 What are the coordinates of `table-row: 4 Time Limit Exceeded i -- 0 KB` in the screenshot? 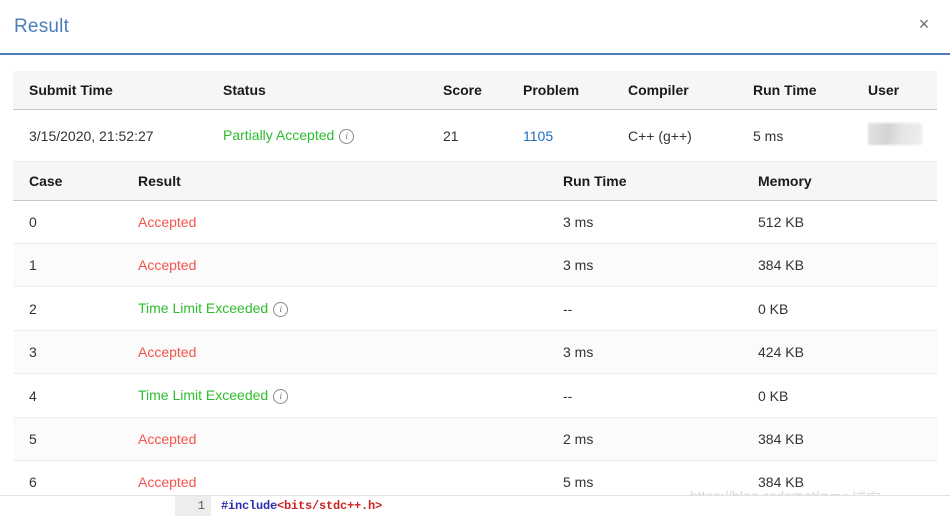 It's located at (475, 395).